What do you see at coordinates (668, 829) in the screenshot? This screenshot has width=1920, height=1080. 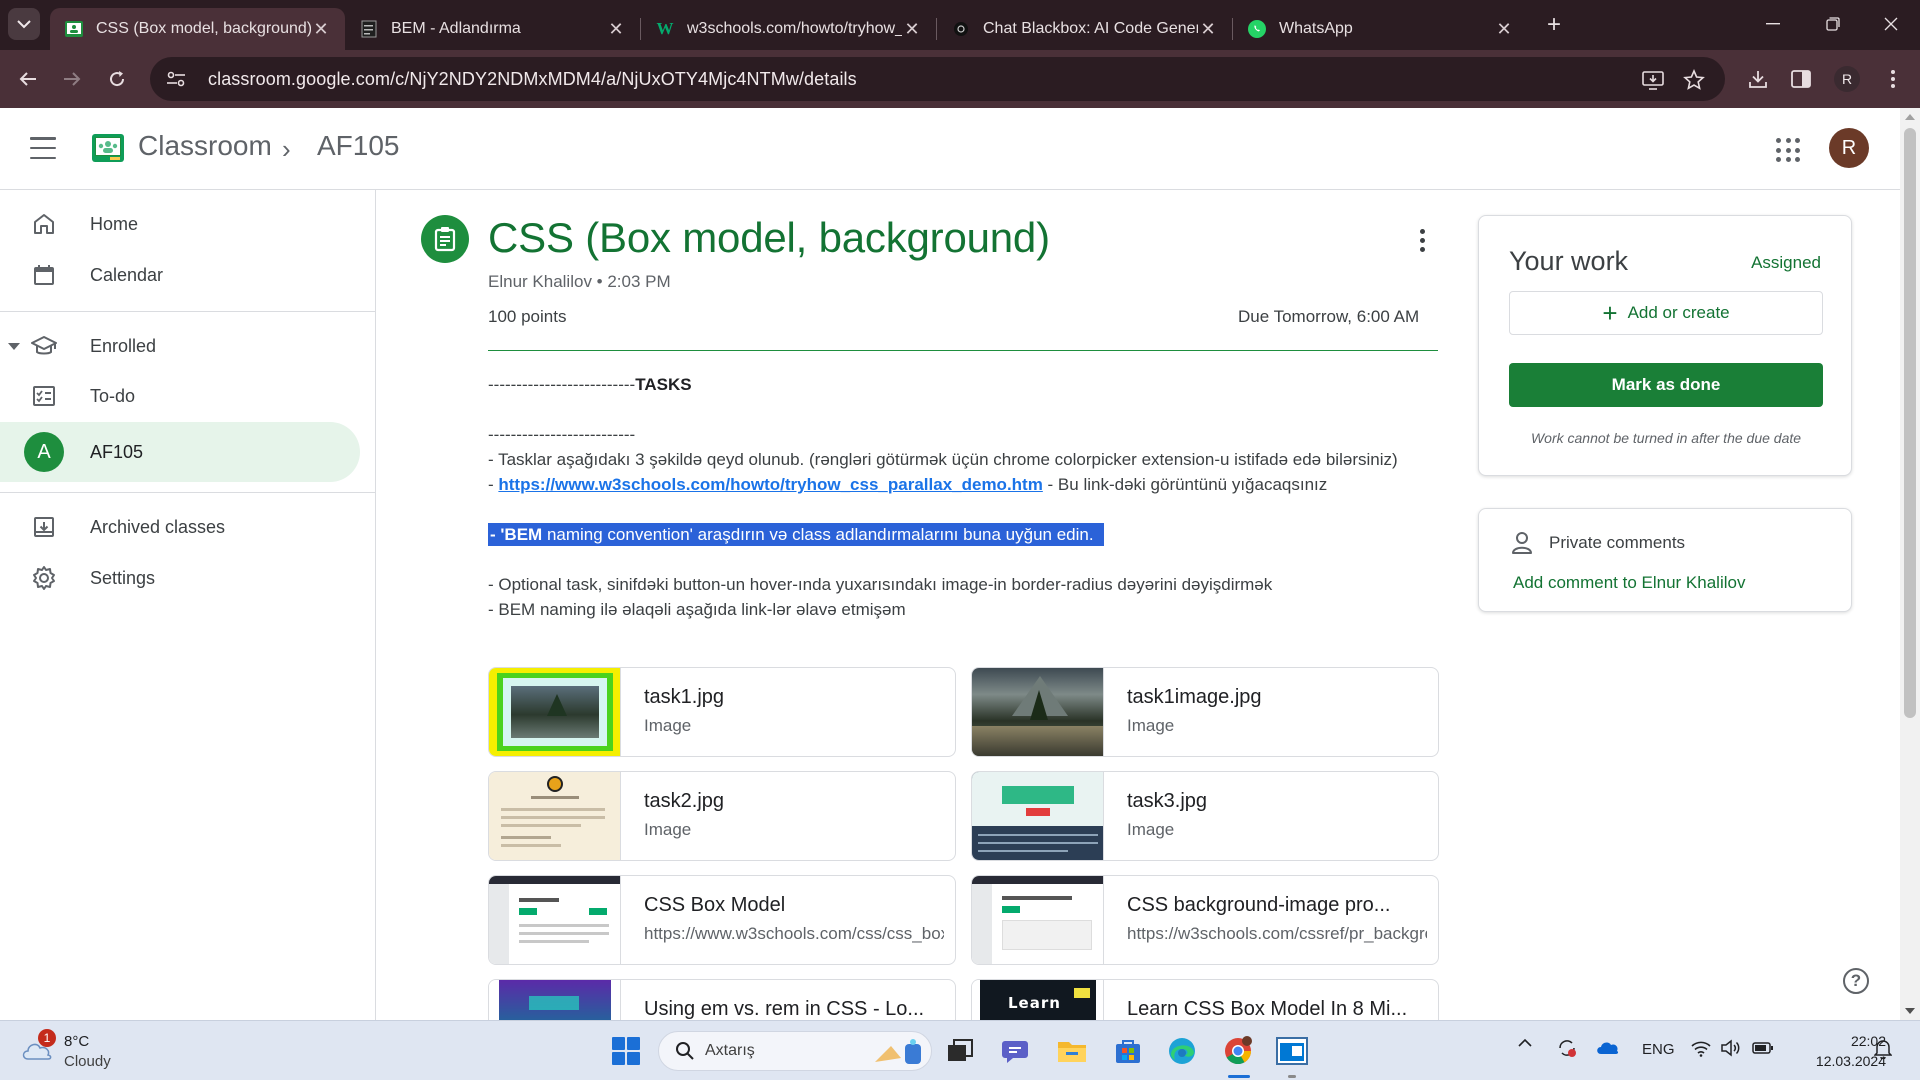 I see `attachment-type: Image` at bounding box center [668, 829].